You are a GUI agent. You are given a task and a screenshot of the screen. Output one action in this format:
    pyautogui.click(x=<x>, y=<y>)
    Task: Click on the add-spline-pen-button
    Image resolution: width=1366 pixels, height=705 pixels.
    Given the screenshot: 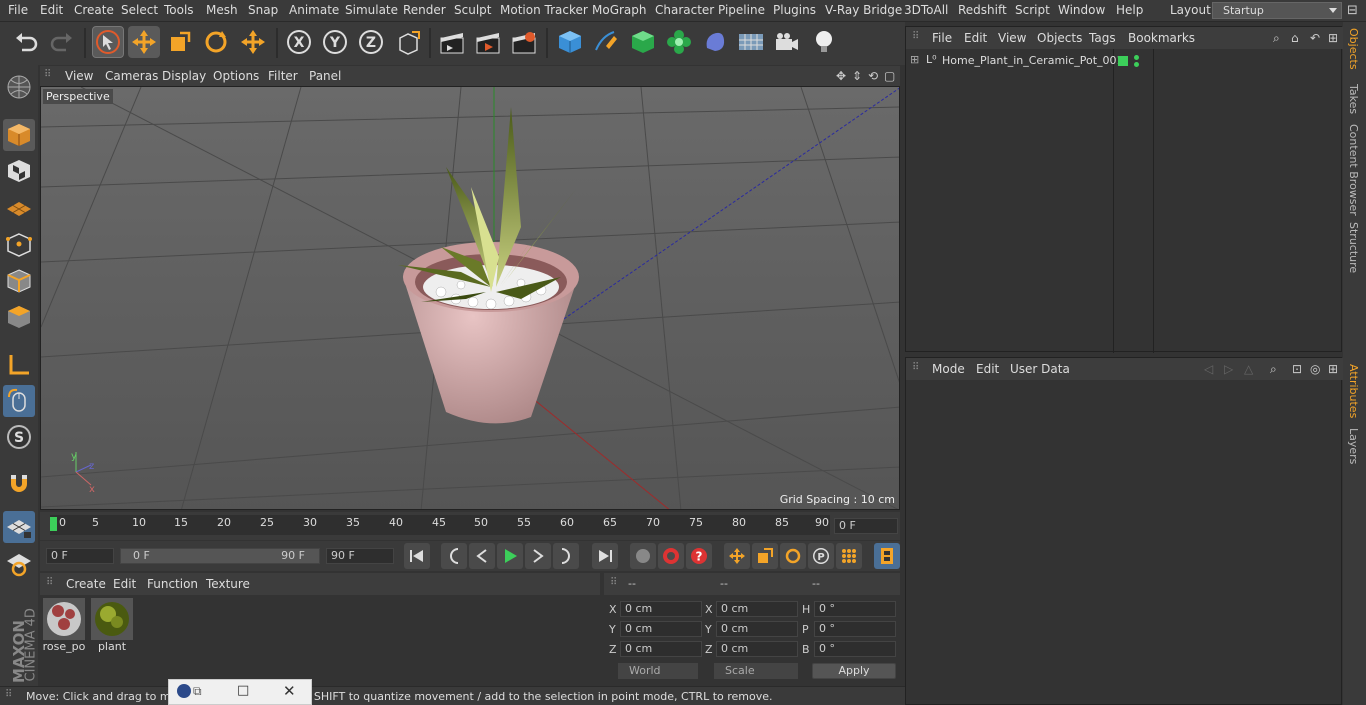 What is the action you would take?
    pyautogui.click(x=606, y=42)
    